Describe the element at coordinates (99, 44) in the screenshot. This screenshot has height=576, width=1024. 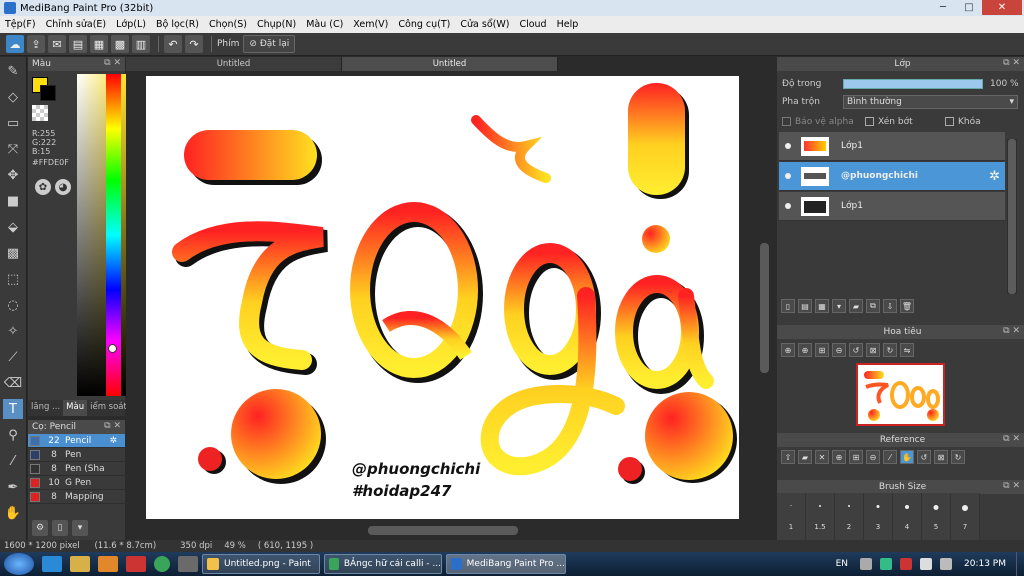
I see `document-icon: ▦` at that location.